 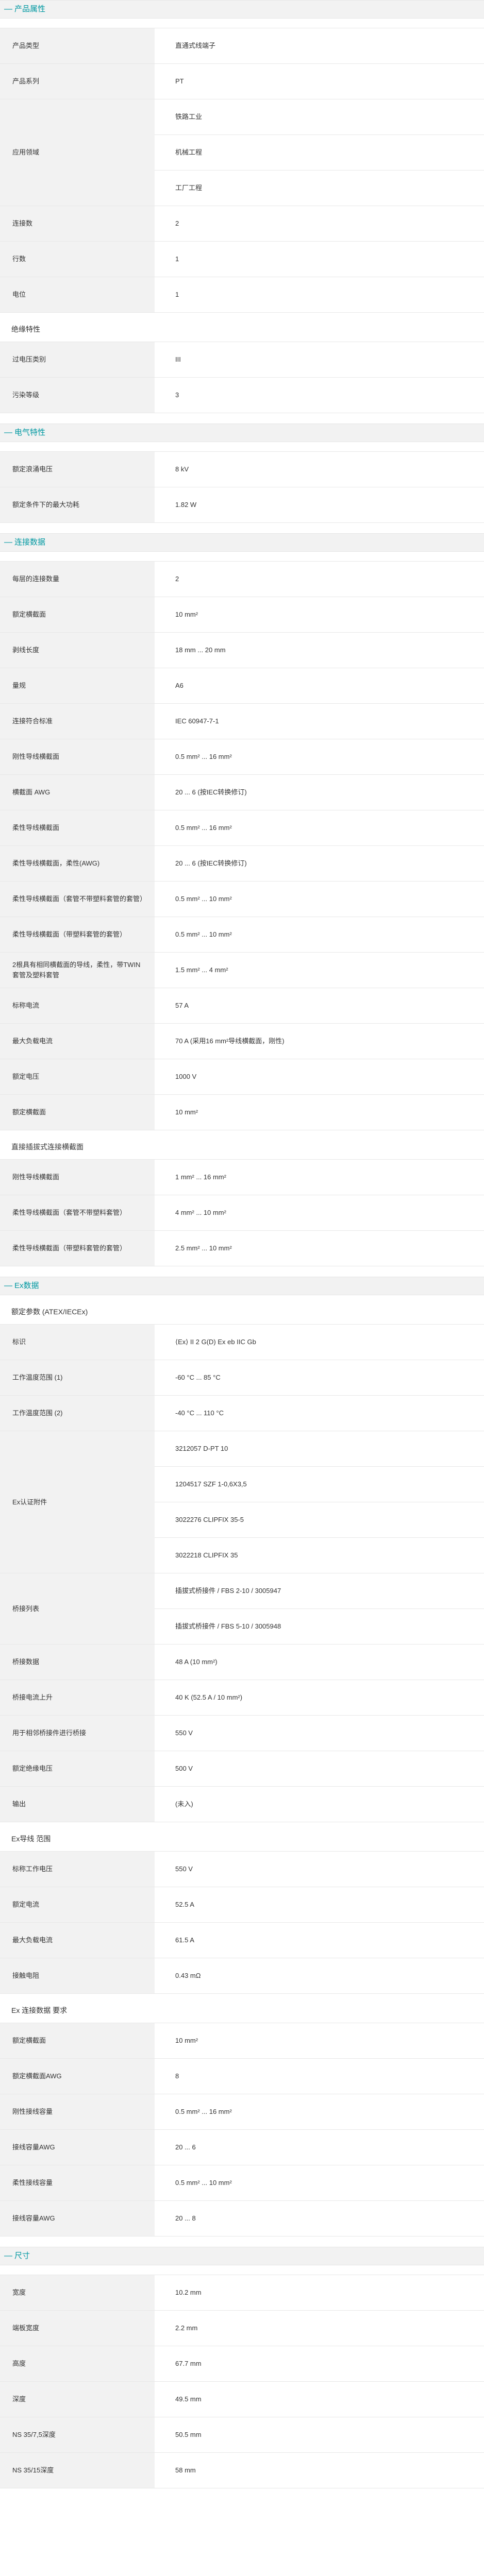 I want to click on spec-label: 刚性导线横截面, so click(x=77, y=757).